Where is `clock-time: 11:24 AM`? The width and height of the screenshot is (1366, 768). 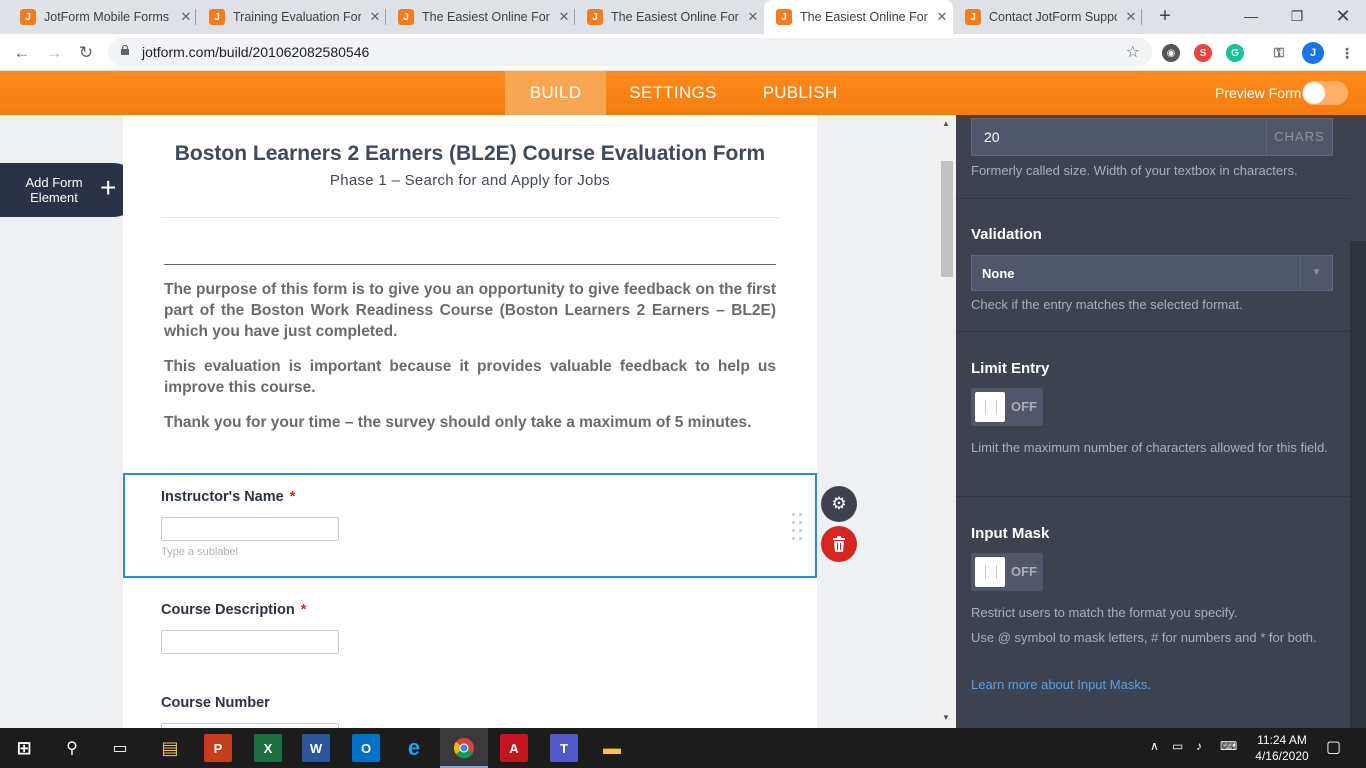
clock-time: 11:24 AM is located at coordinates (1282, 740).